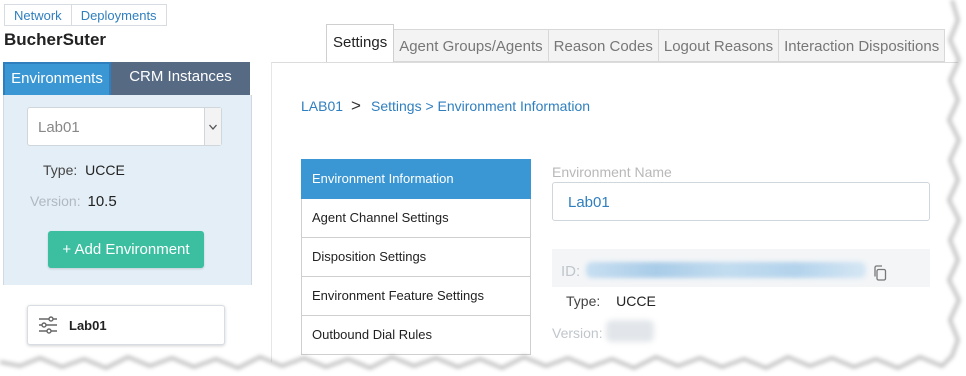  I want to click on type-value: UCCE, so click(105, 170).